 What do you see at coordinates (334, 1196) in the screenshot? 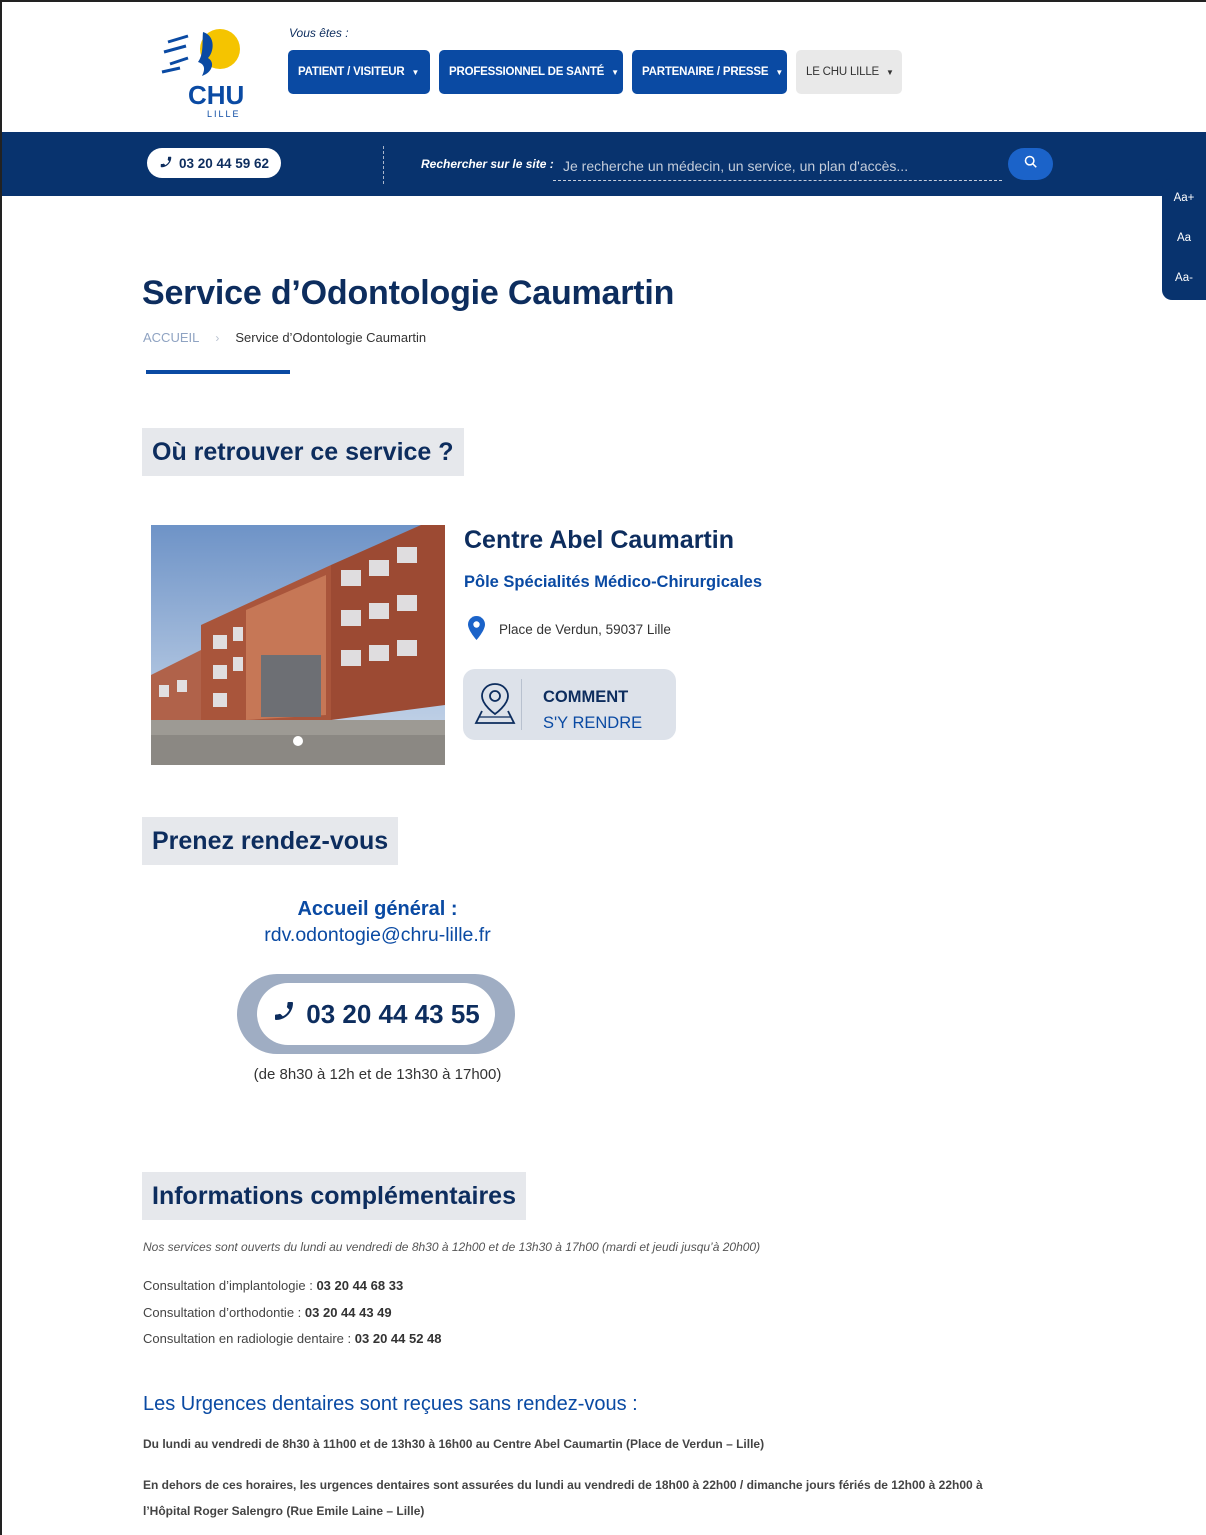
I see `info-heading: Informations complémentaires` at bounding box center [334, 1196].